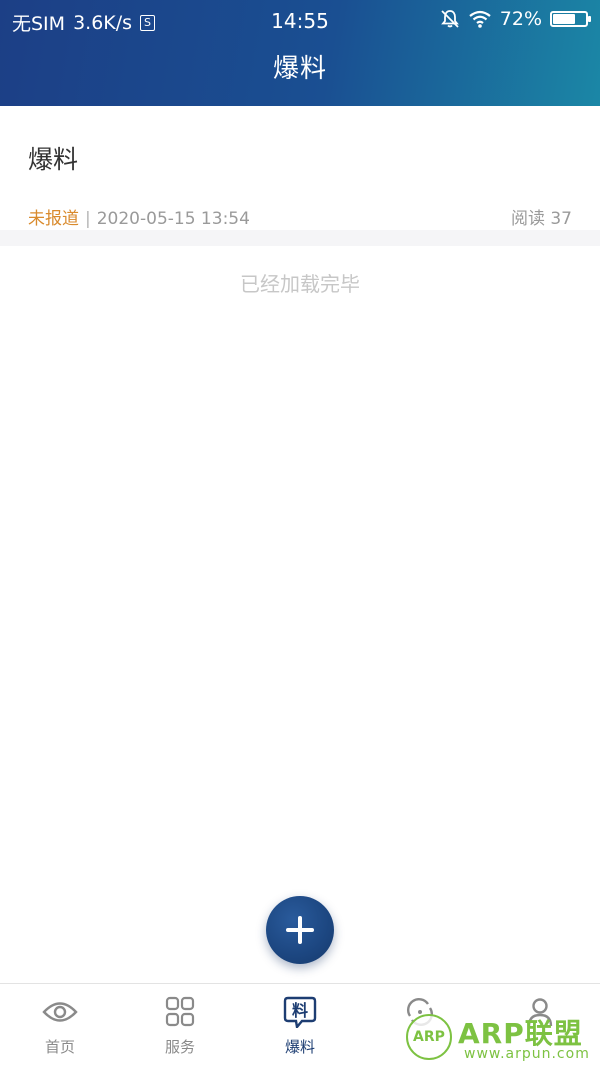 The height and width of the screenshot is (1067, 600). What do you see at coordinates (60, 1025) in the screenshot?
I see `nav-item-home: 首页` at bounding box center [60, 1025].